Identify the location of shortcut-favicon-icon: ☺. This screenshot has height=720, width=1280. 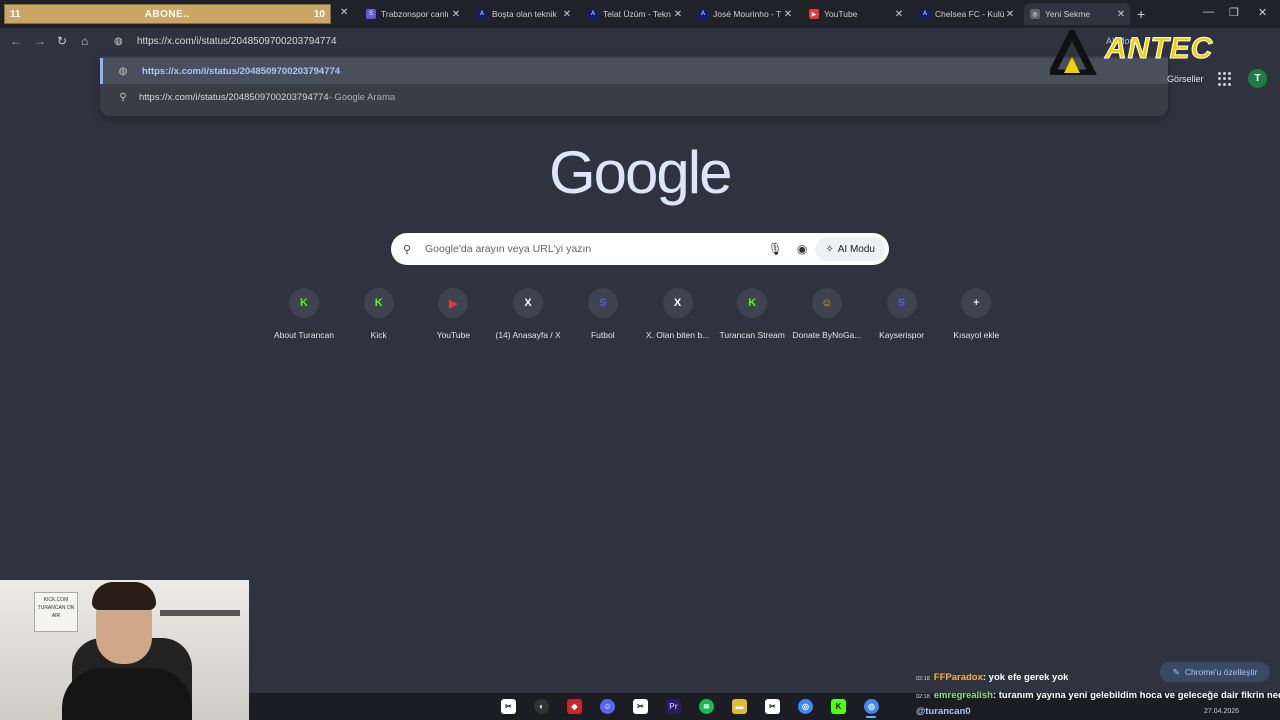
(827, 303).